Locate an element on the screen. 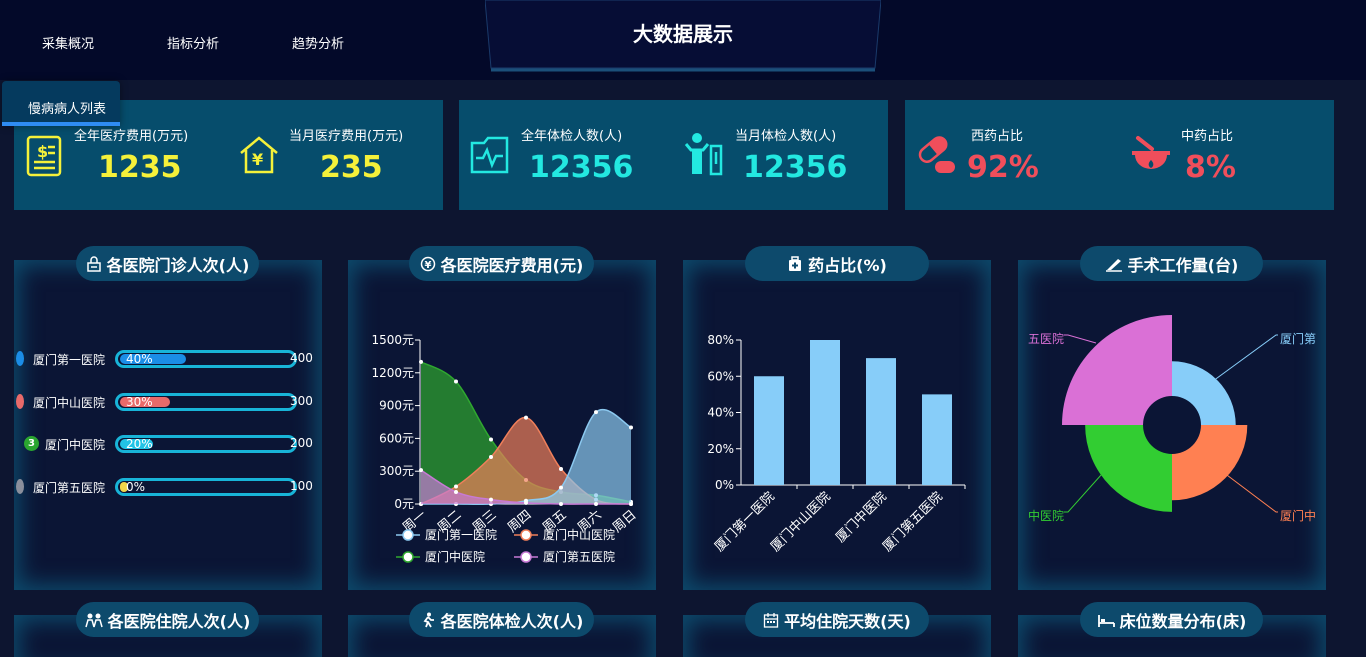 This screenshot has height=657, width=1366. y-tick-label: 20% is located at coordinates (720, 449).